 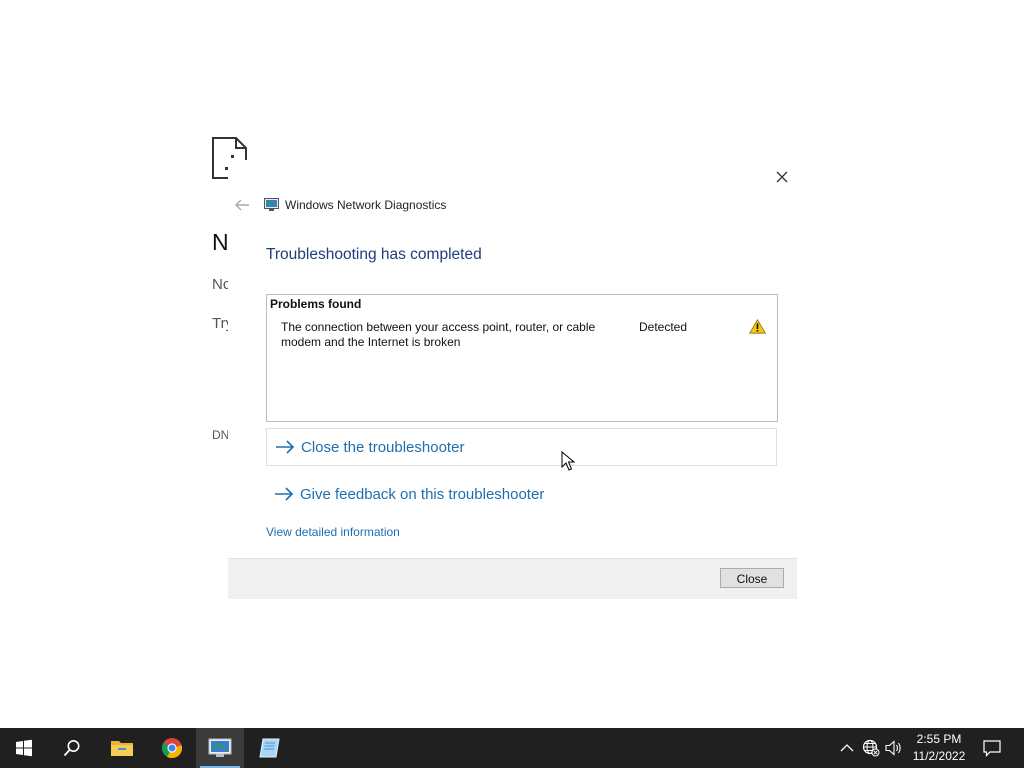 I want to click on close-troubleshooter-link: Close the troubleshooter, so click(x=521, y=447).